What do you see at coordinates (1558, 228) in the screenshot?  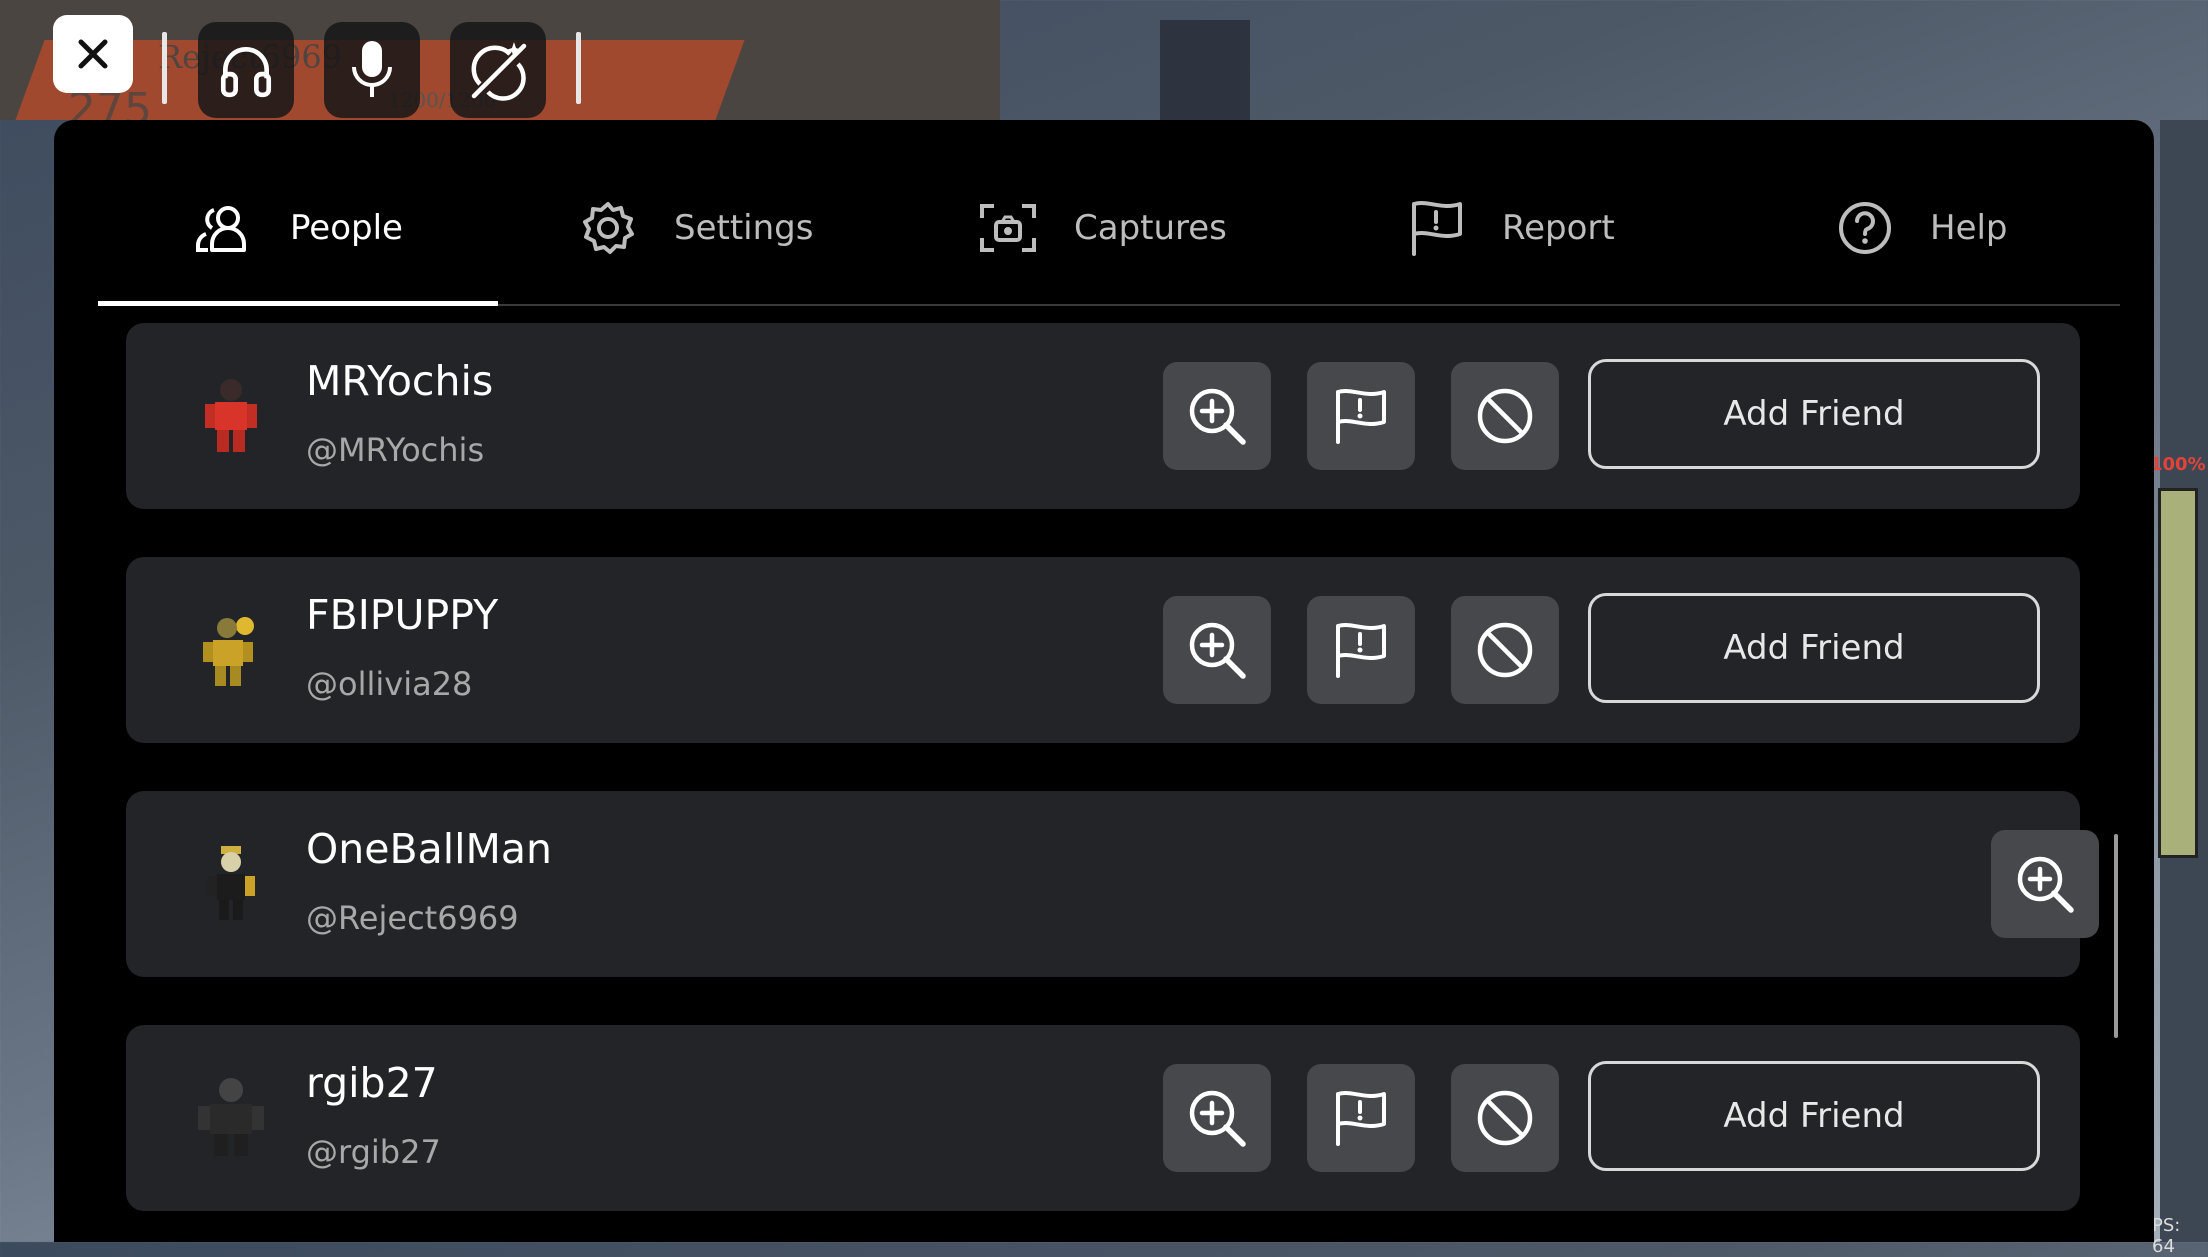 I see `tab-report-label: Report` at bounding box center [1558, 228].